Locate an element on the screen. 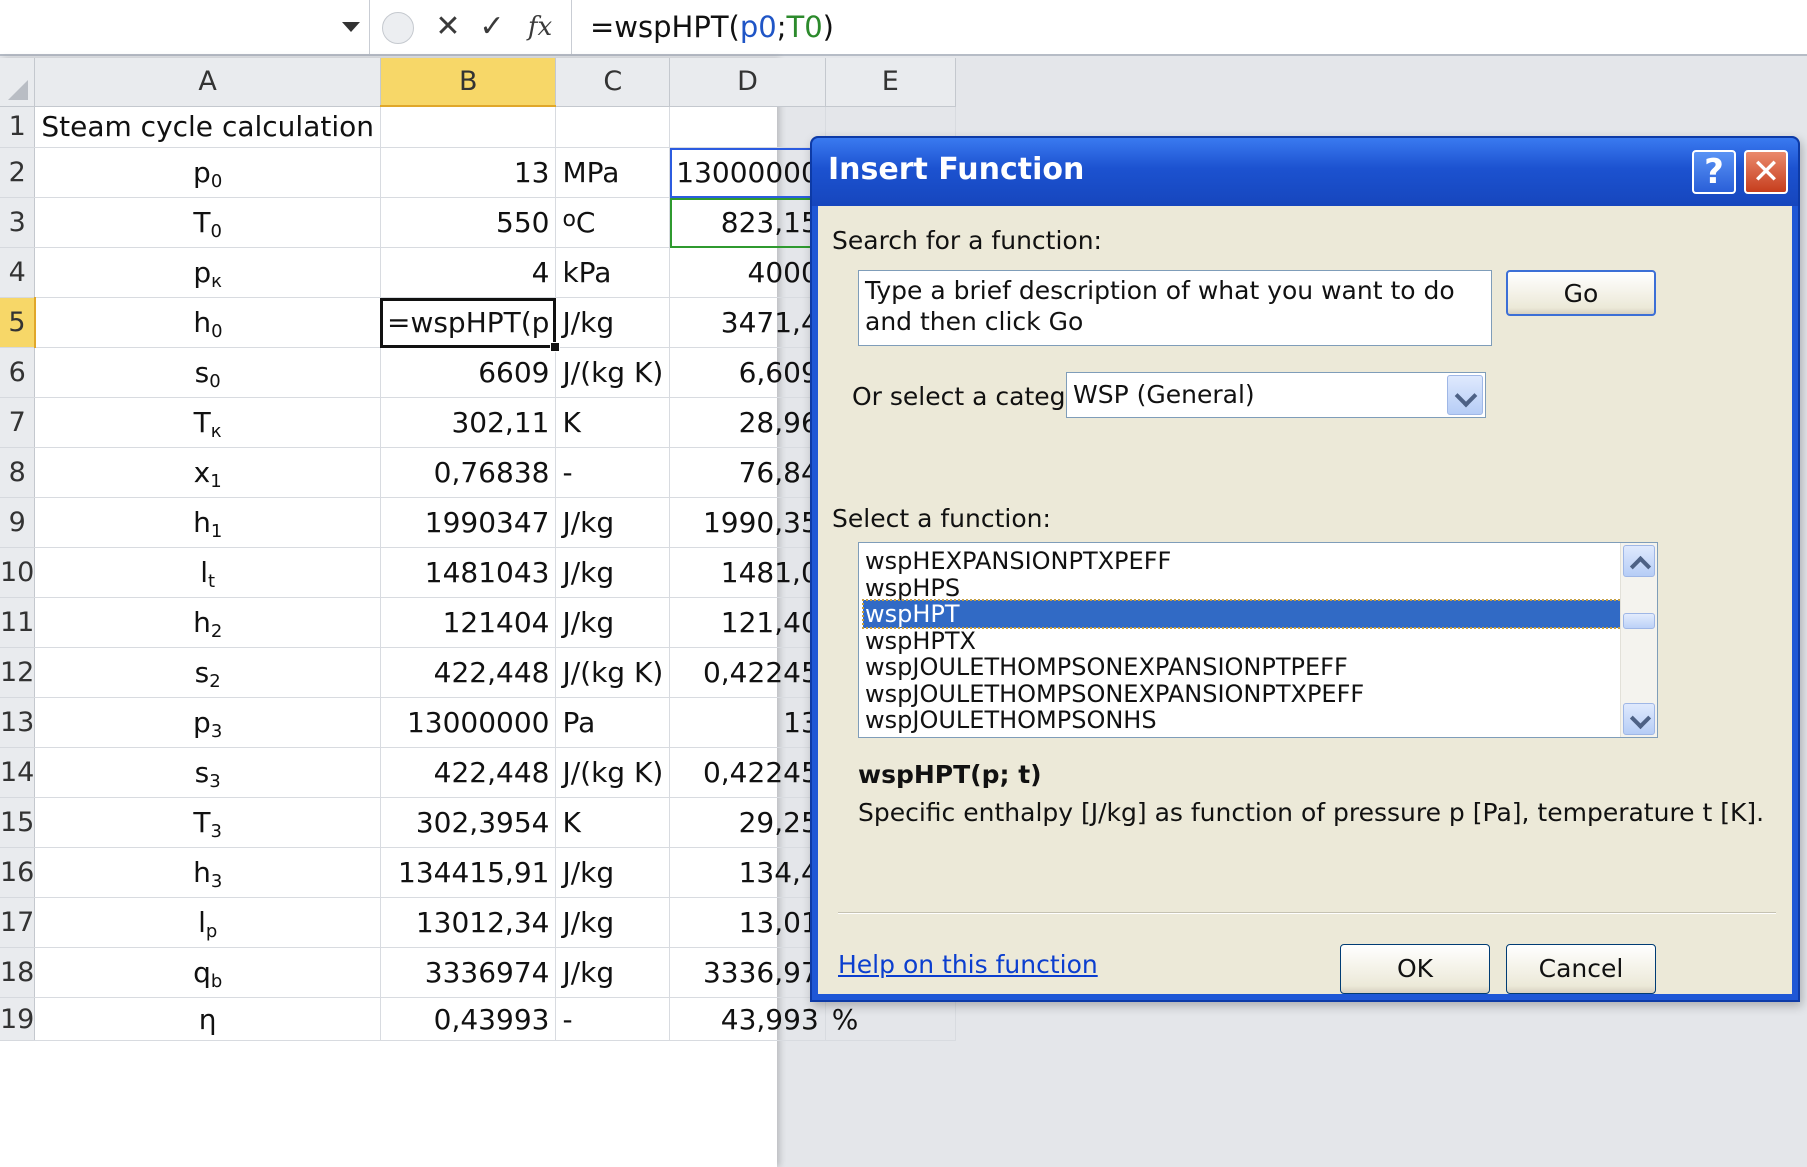 This screenshot has width=1807, height=1167. row-header: 5 is located at coordinates (18, 322).